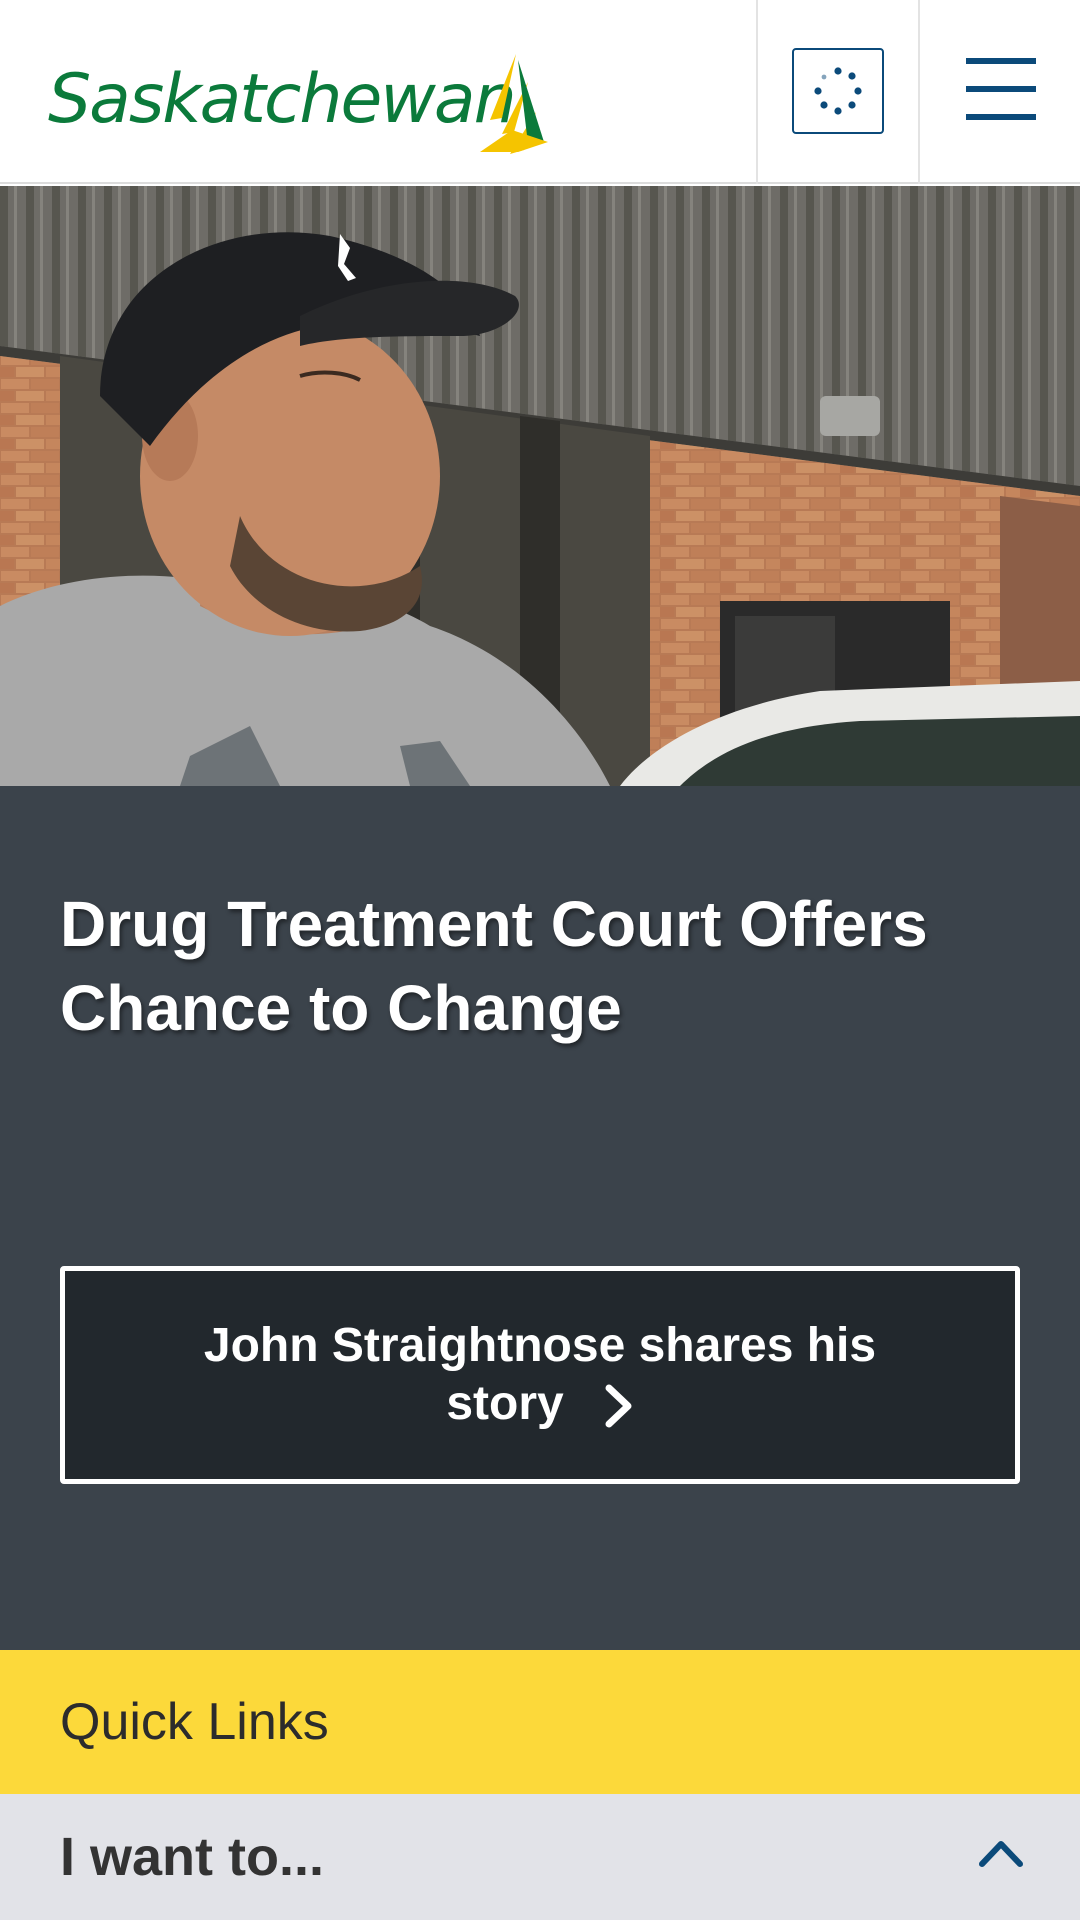 The image size is (1080, 1920). I want to click on story-button-label: John Straightnose shares his story, so click(540, 1374).